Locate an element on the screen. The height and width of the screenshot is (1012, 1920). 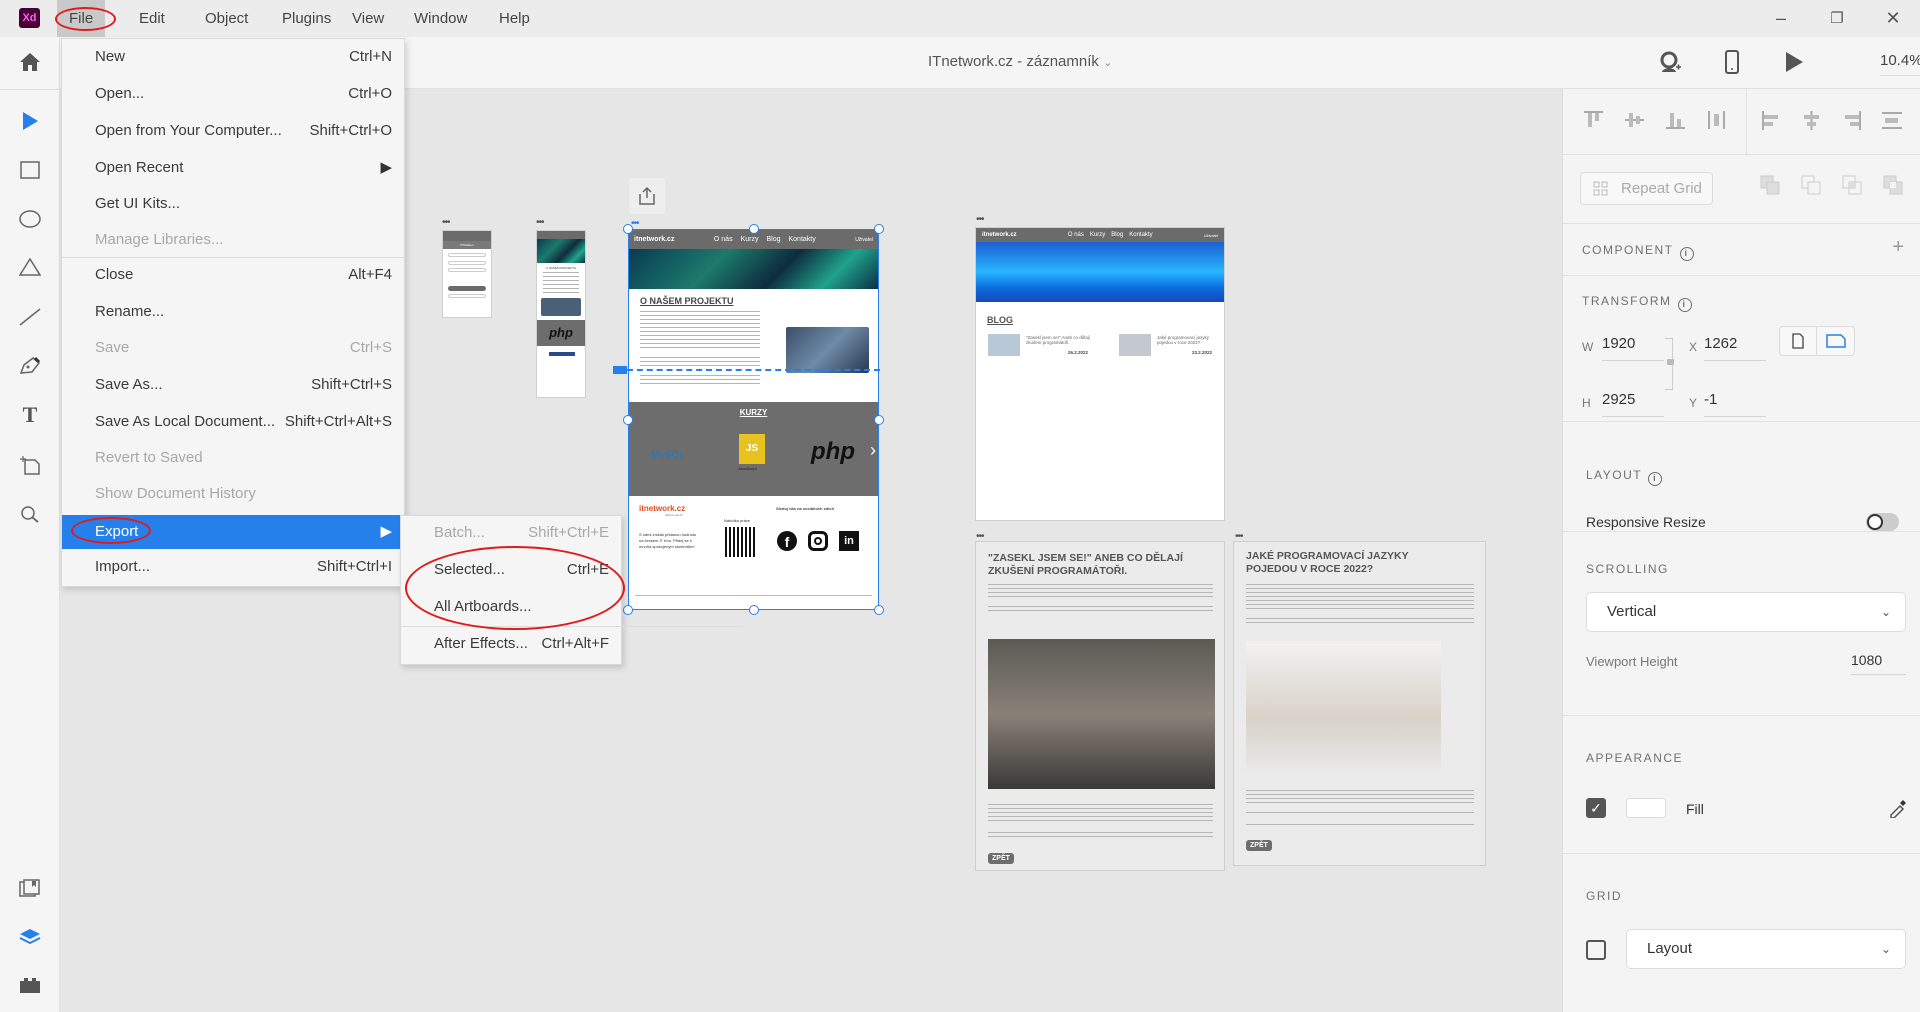
menu-item-save-as: Save As... Shift+Ctrl+S is located at coordinates (233, 385).